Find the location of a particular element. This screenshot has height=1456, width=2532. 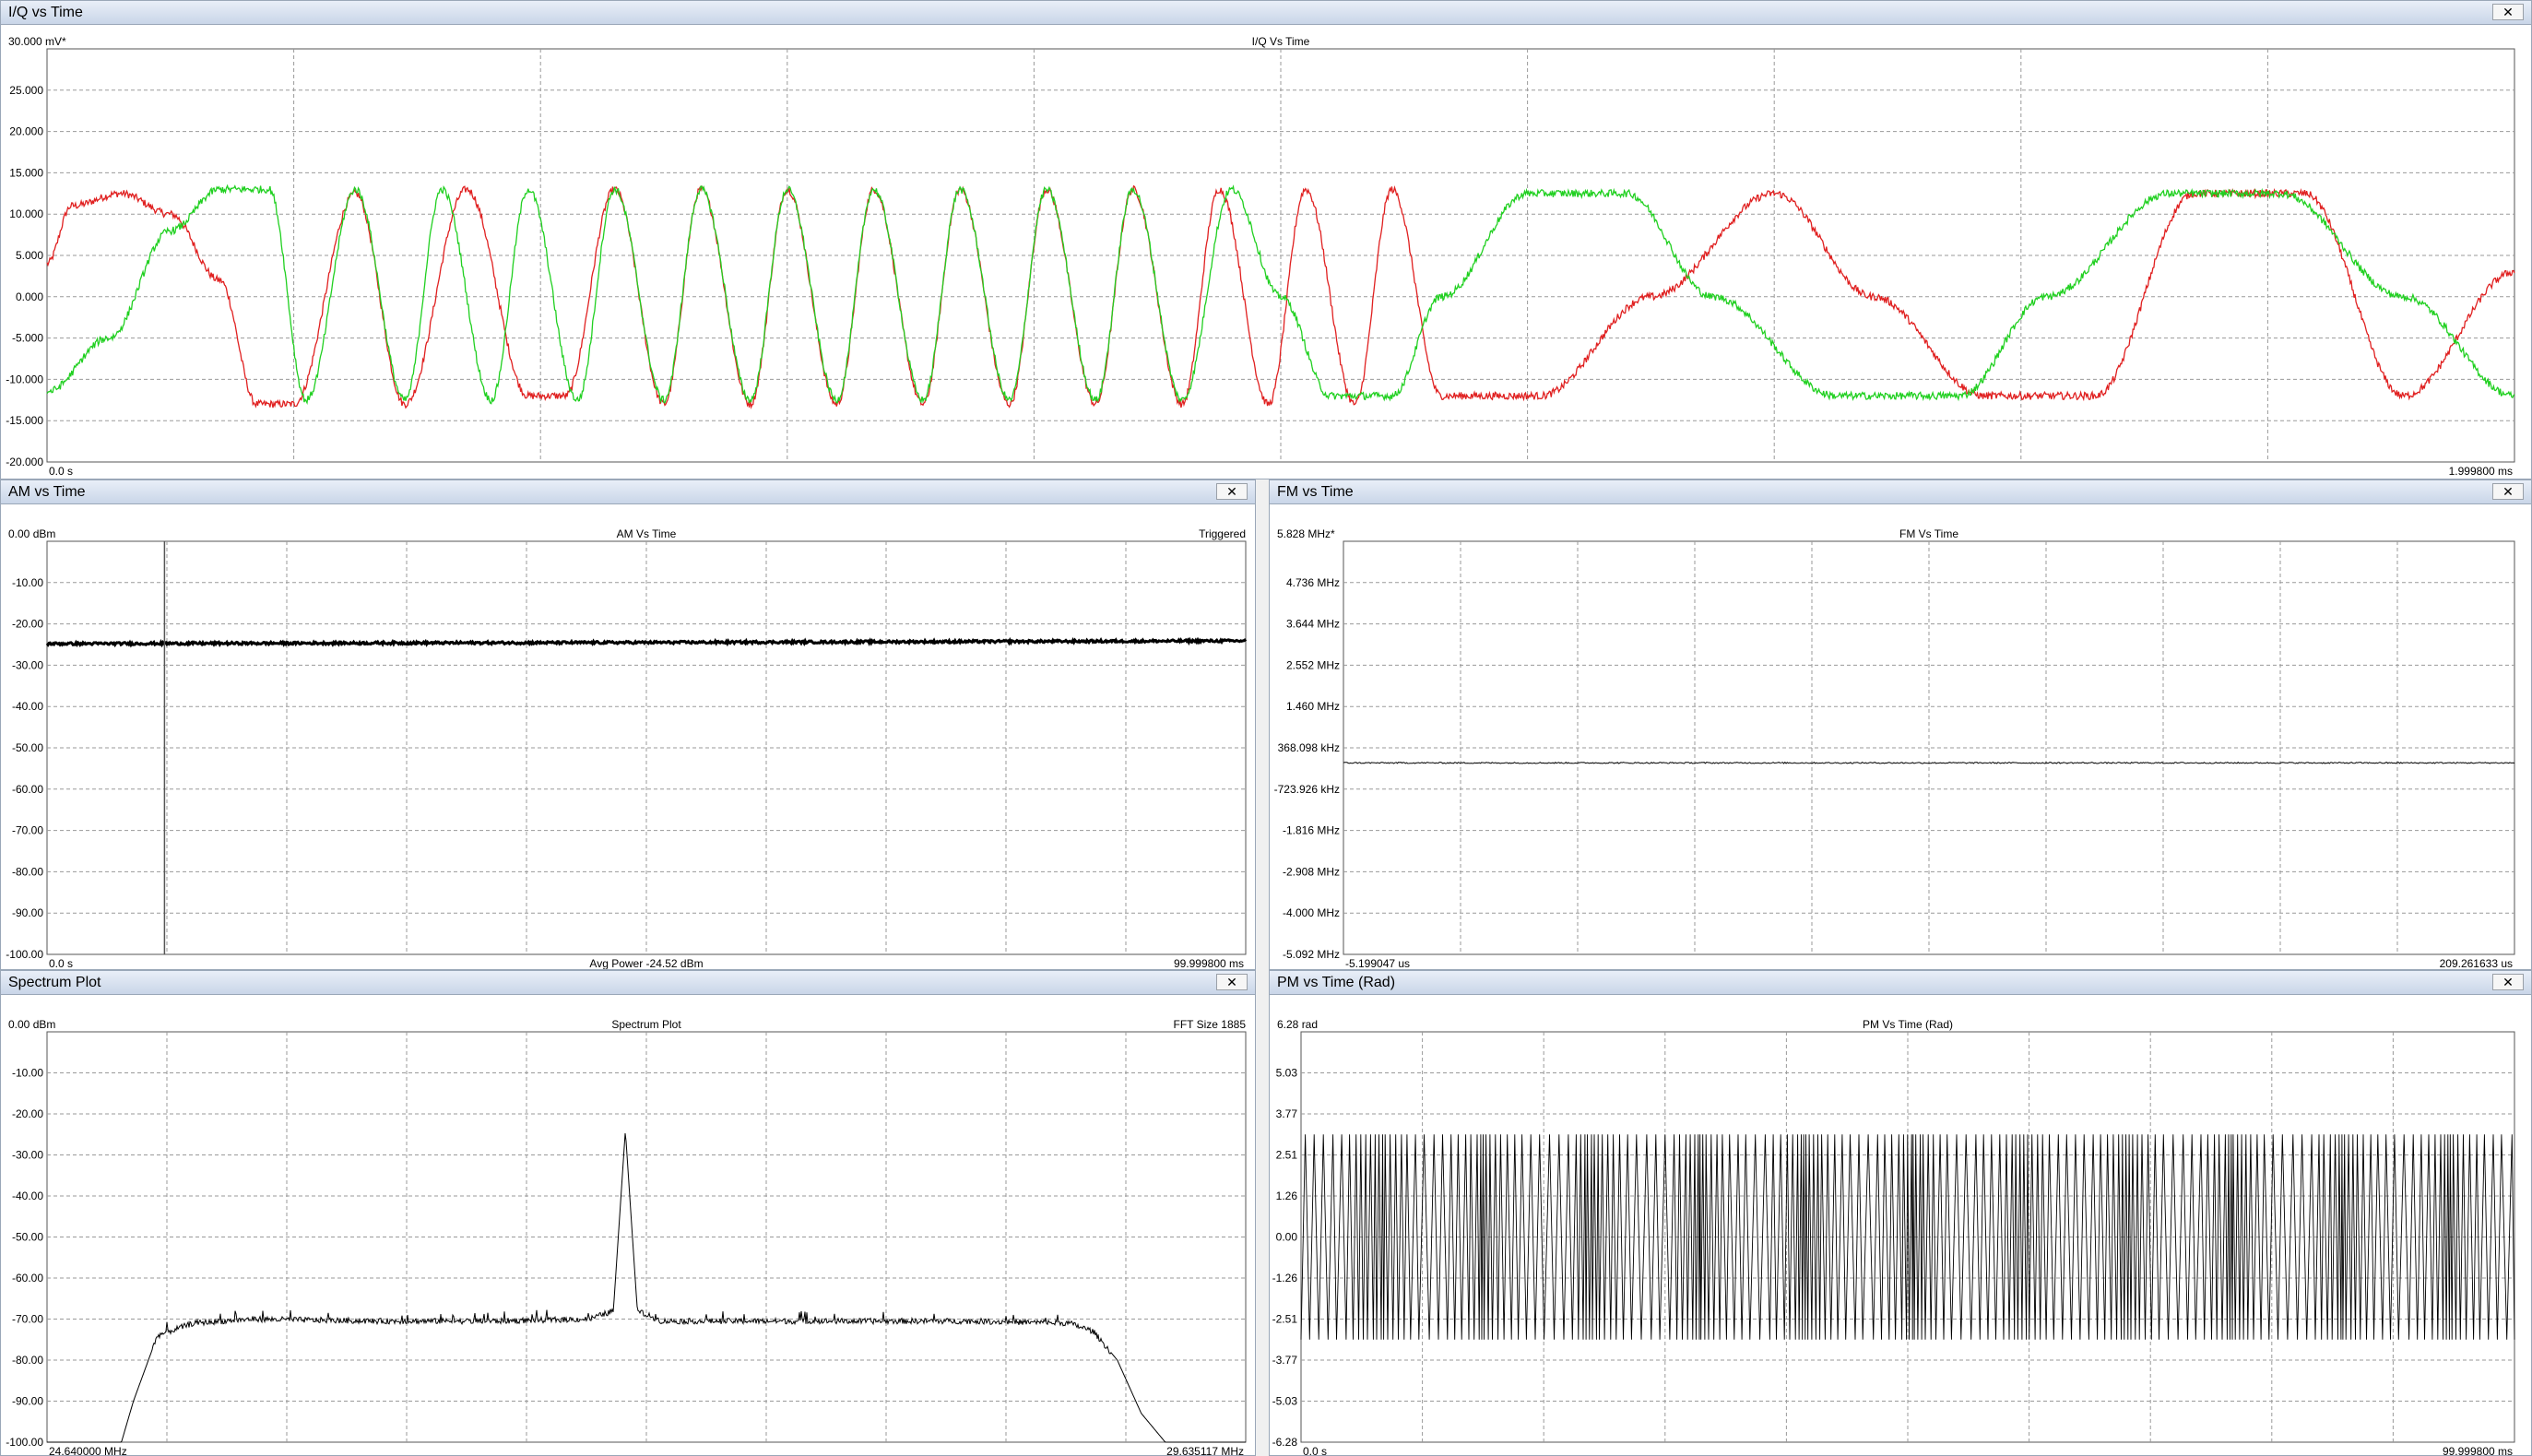

am-top-left-label: 0.00 dBm is located at coordinates (31, 533).